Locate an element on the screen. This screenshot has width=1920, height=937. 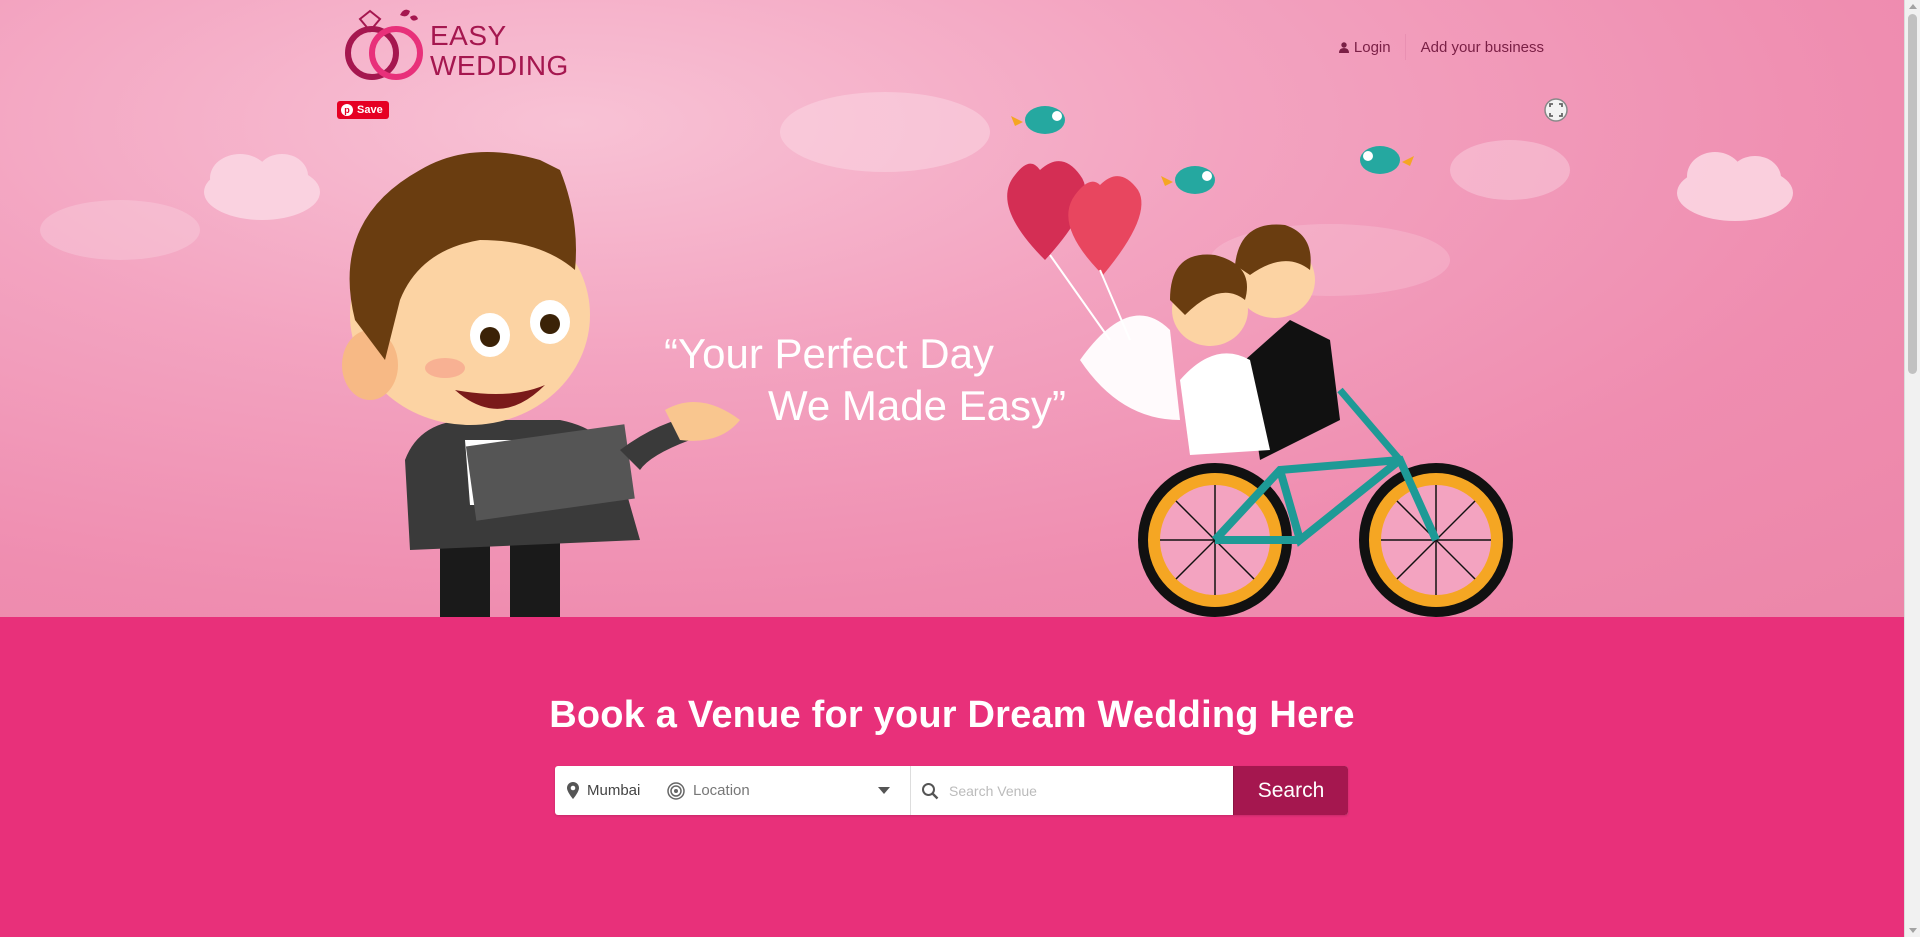
couple-bicycle is located at coordinates (1296, 420).